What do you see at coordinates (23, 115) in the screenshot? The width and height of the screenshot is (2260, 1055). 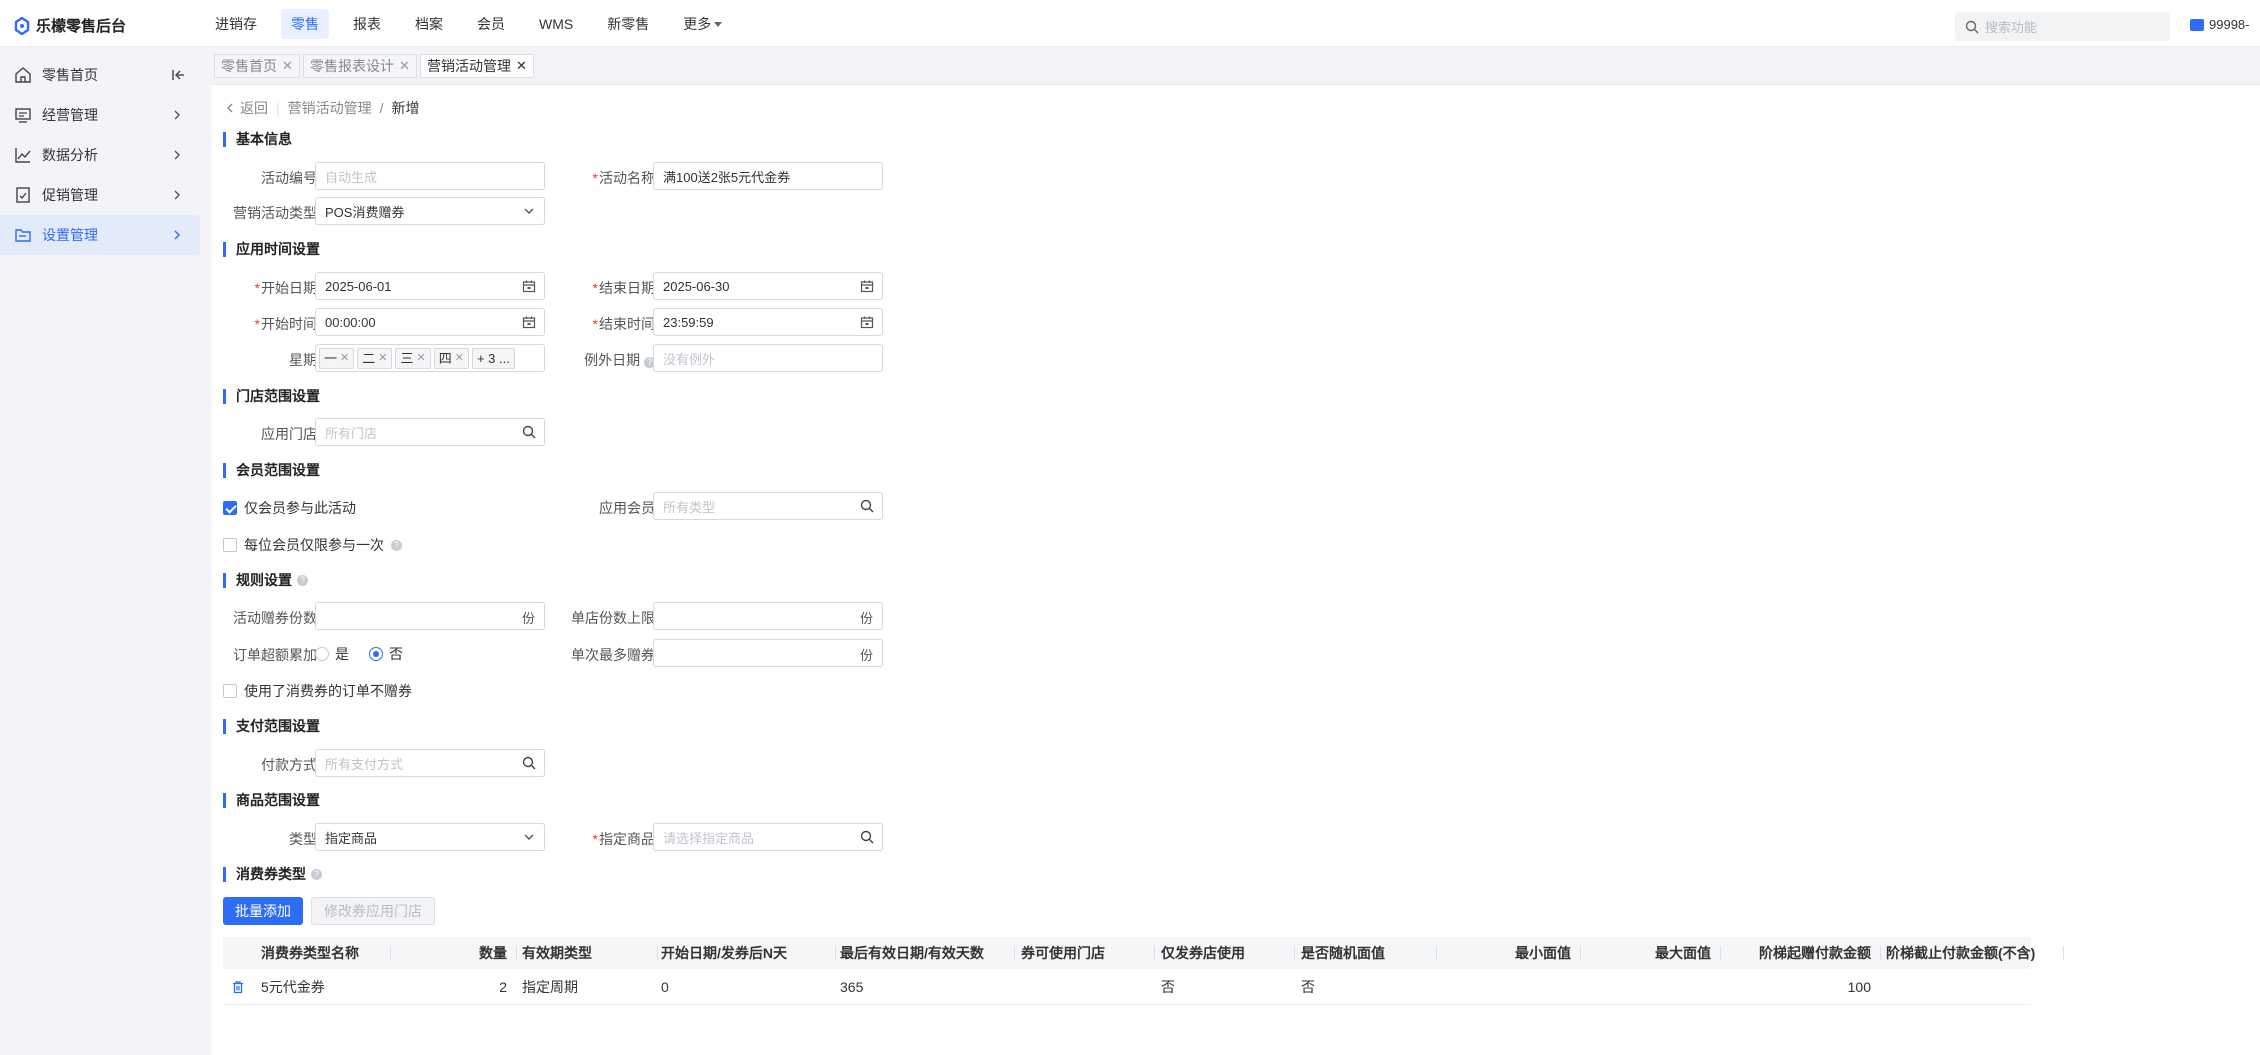 I see `monitor-icon` at bounding box center [23, 115].